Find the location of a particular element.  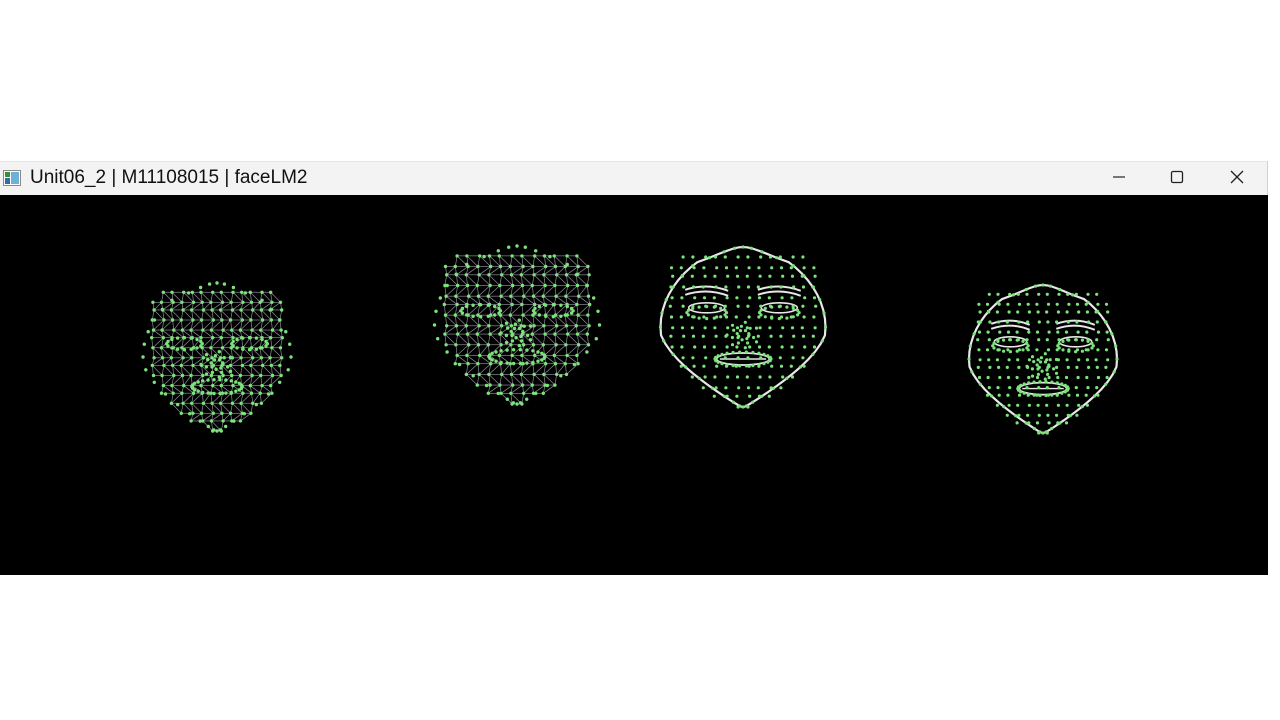

close-button is located at coordinates (1237, 179).